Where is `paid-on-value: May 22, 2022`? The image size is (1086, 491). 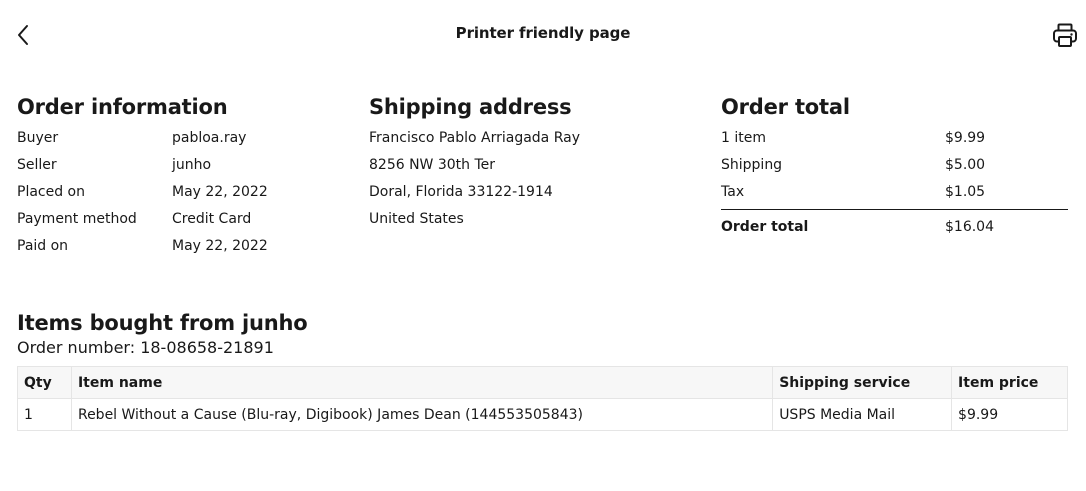 paid-on-value: May 22, 2022 is located at coordinates (220, 245).